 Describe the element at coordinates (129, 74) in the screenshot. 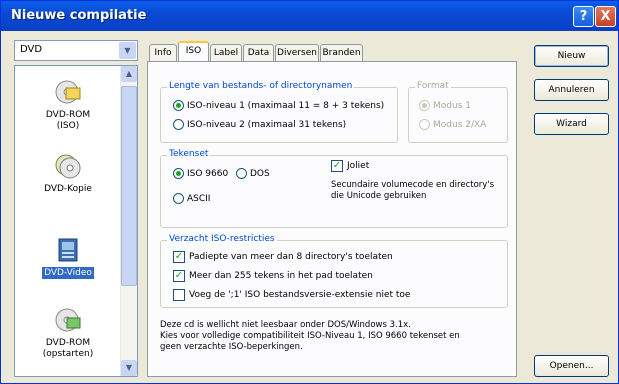

I see `scroll-up-icon: ▲` at that location.